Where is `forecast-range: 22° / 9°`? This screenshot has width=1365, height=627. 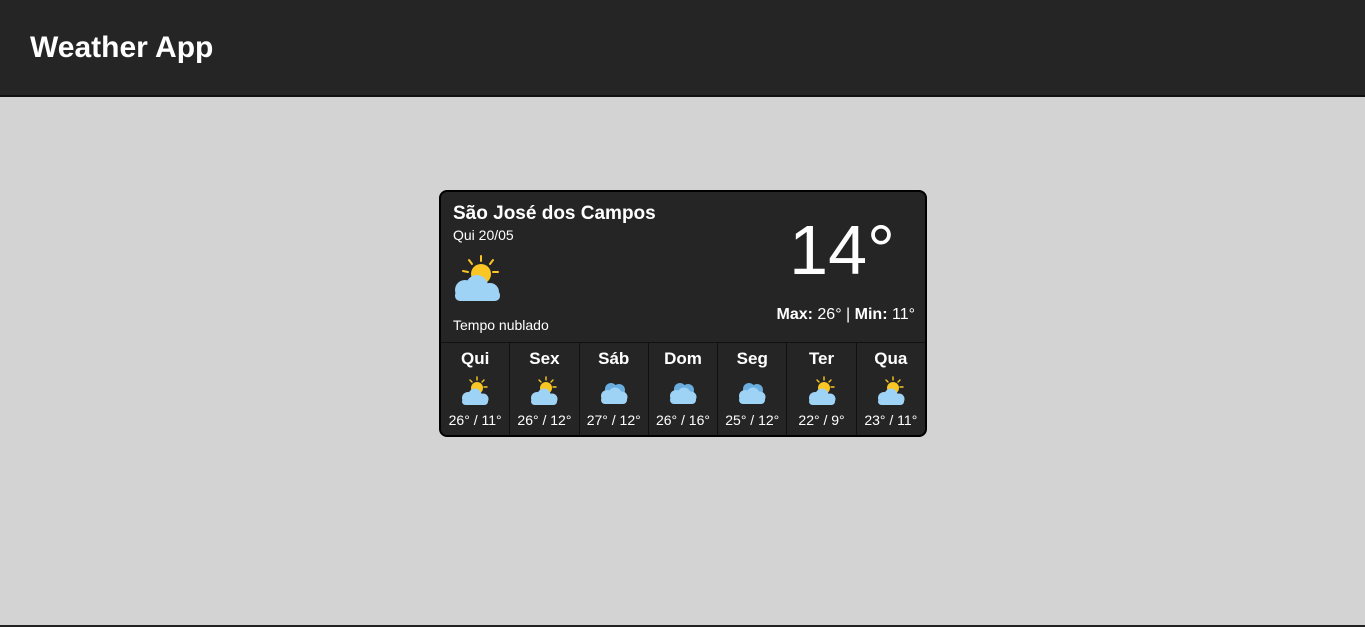
forecast-range: 22° / 9° is located at coordinates (821, 420).